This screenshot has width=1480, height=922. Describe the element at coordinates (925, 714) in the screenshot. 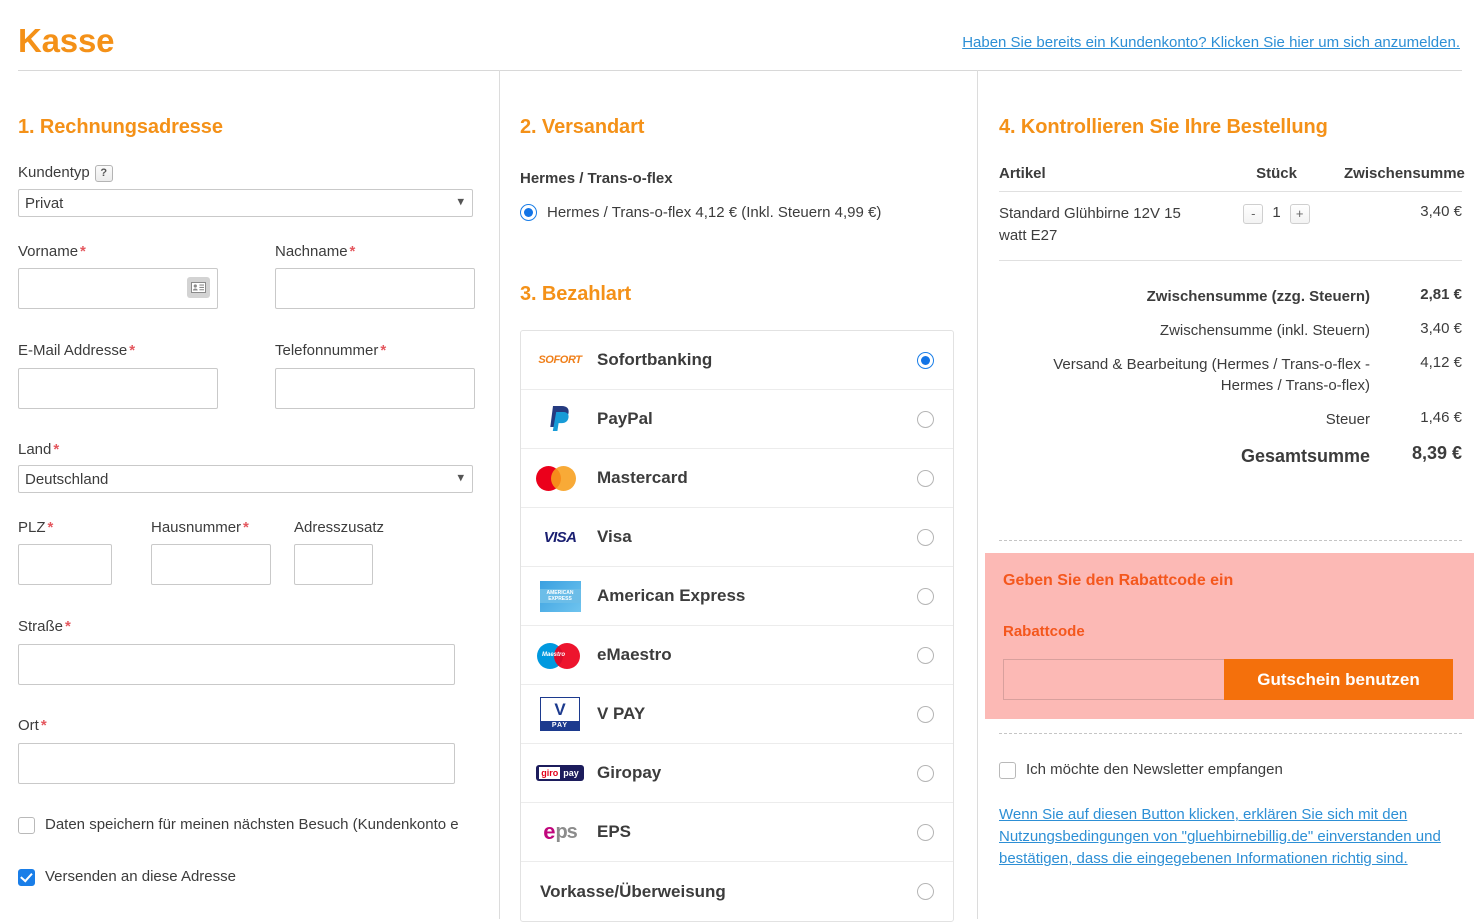

I see `payment-radio-vpay` at that location.